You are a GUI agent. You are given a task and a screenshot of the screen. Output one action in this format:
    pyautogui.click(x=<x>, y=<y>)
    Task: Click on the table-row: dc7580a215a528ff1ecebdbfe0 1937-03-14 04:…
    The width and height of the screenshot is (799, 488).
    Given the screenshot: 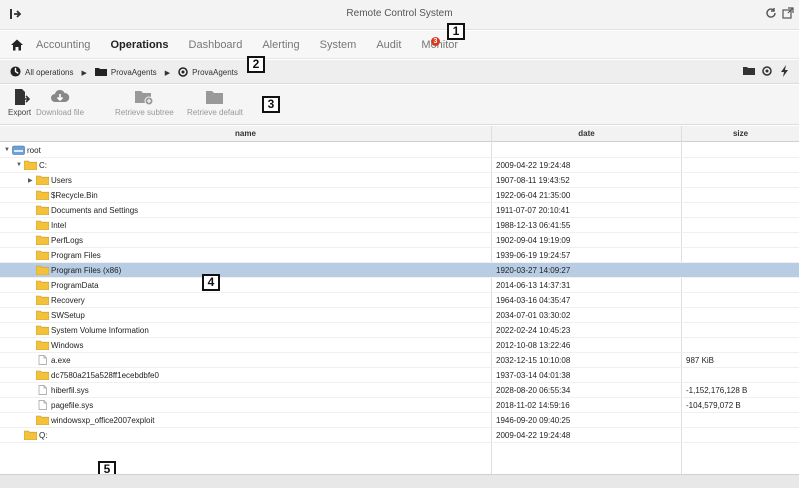 What is the action you would take?
    pyautogui.click(x=399, y=375)
    